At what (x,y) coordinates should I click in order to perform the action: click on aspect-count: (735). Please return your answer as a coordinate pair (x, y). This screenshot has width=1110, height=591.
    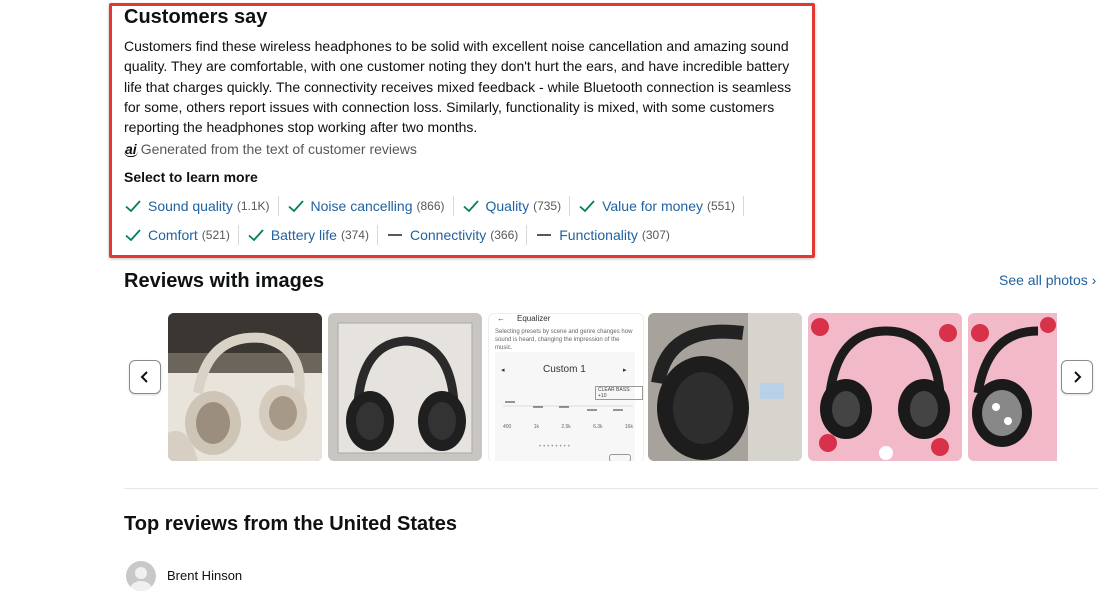
    Looking at the image, I should click on (547, 206).